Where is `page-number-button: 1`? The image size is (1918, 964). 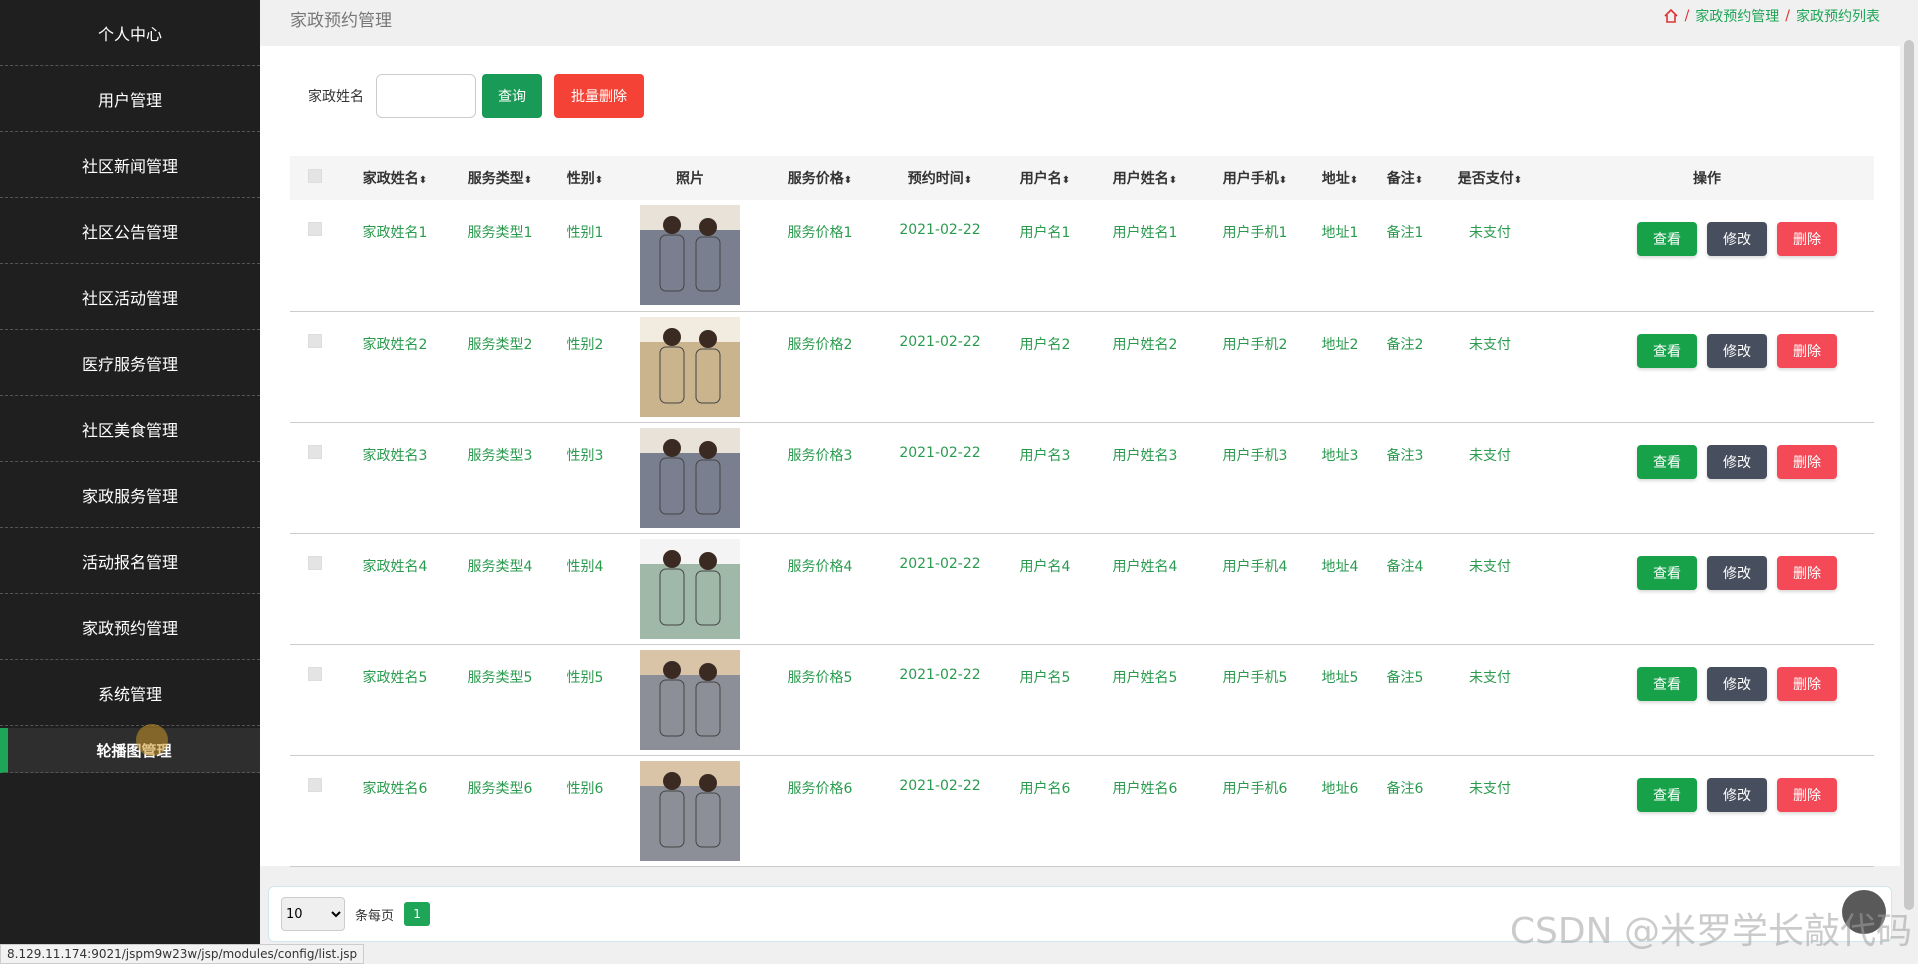
page-number-button: 1 is located at coordinates (417, 914).